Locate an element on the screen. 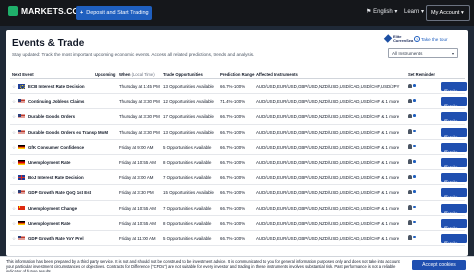 The width and height of the screenshot is (474, 272). event-name: GDP Growth Rate YoY Prel is located at coordinates (56, 238).